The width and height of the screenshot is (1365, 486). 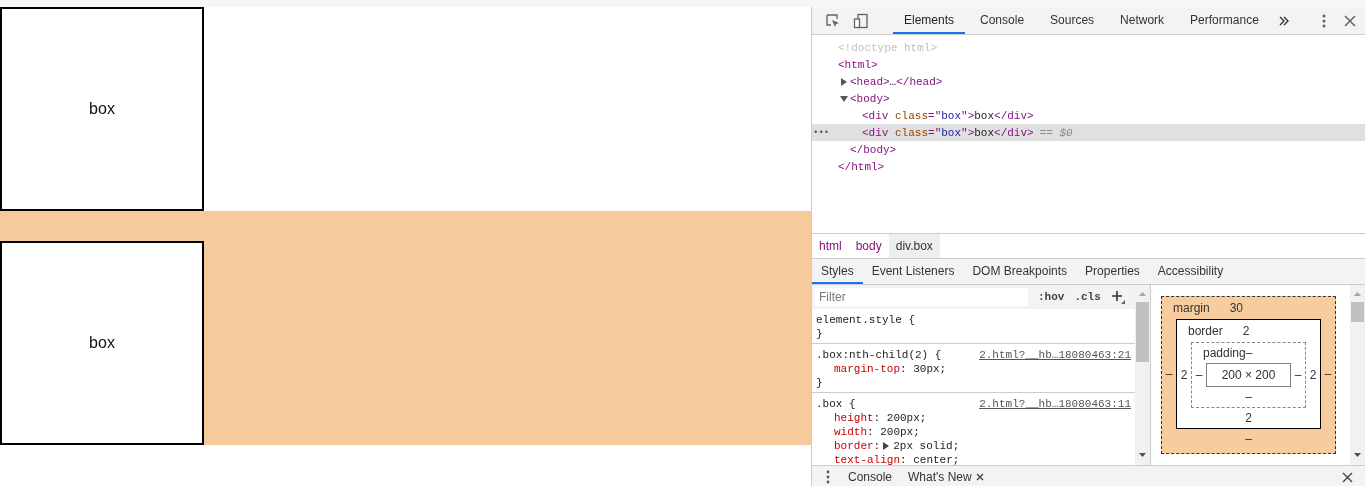 I want to click on dom-node: </body>, so click(x=873, y=149).